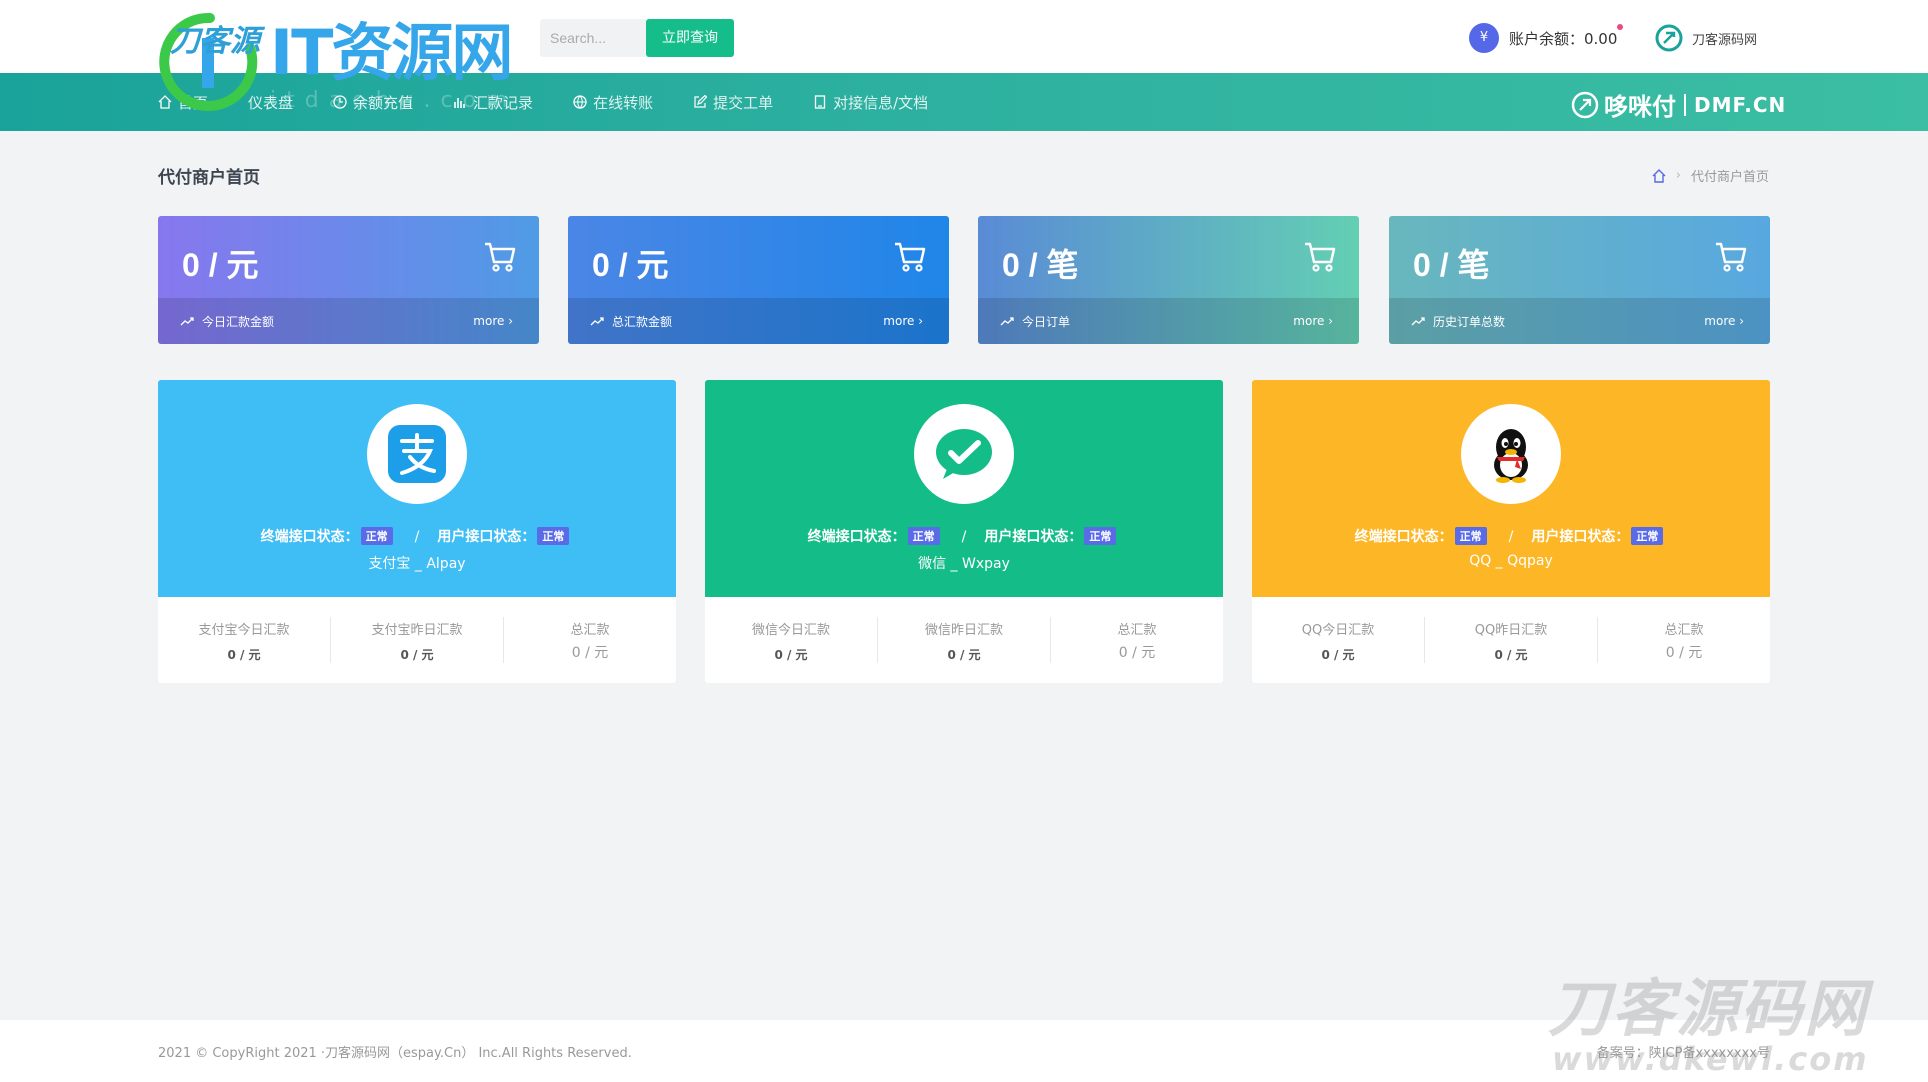 The width and height of the screenshot is (1928, 1082). What do you see at coordinates (856, 537) in the screenshot?
I see `terminal-status-label: 终端接口状态：` at bounding box center [856, 537].